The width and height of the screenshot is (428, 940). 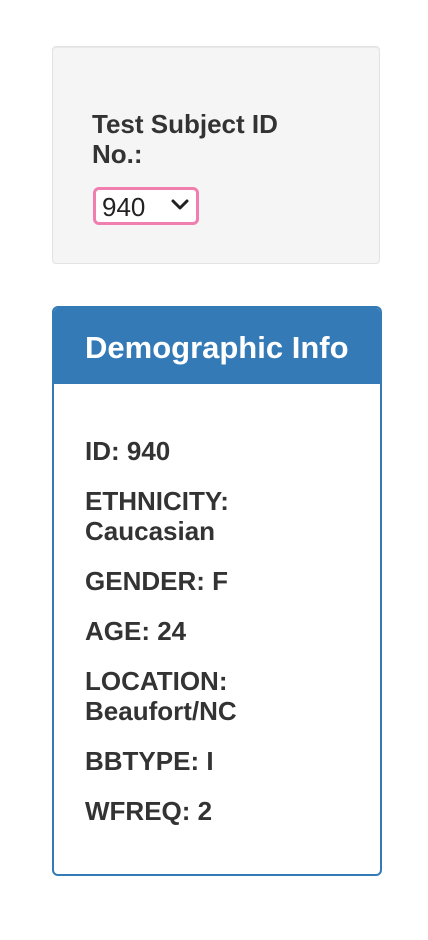 What do you see at coordinates (185, 139) in the screenshot?
I see `subject-id-label: Test Subject ID No.:` at bounding box center [185, 139].